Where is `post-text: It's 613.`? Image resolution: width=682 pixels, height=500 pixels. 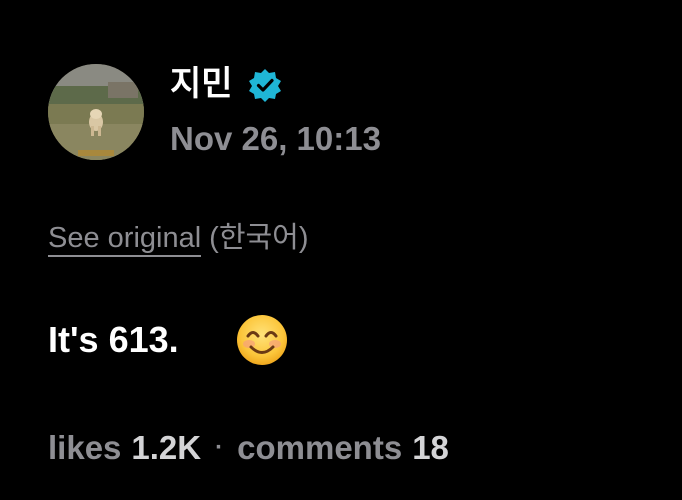 post-text: It's 613. is located at coordinates (113, 339).